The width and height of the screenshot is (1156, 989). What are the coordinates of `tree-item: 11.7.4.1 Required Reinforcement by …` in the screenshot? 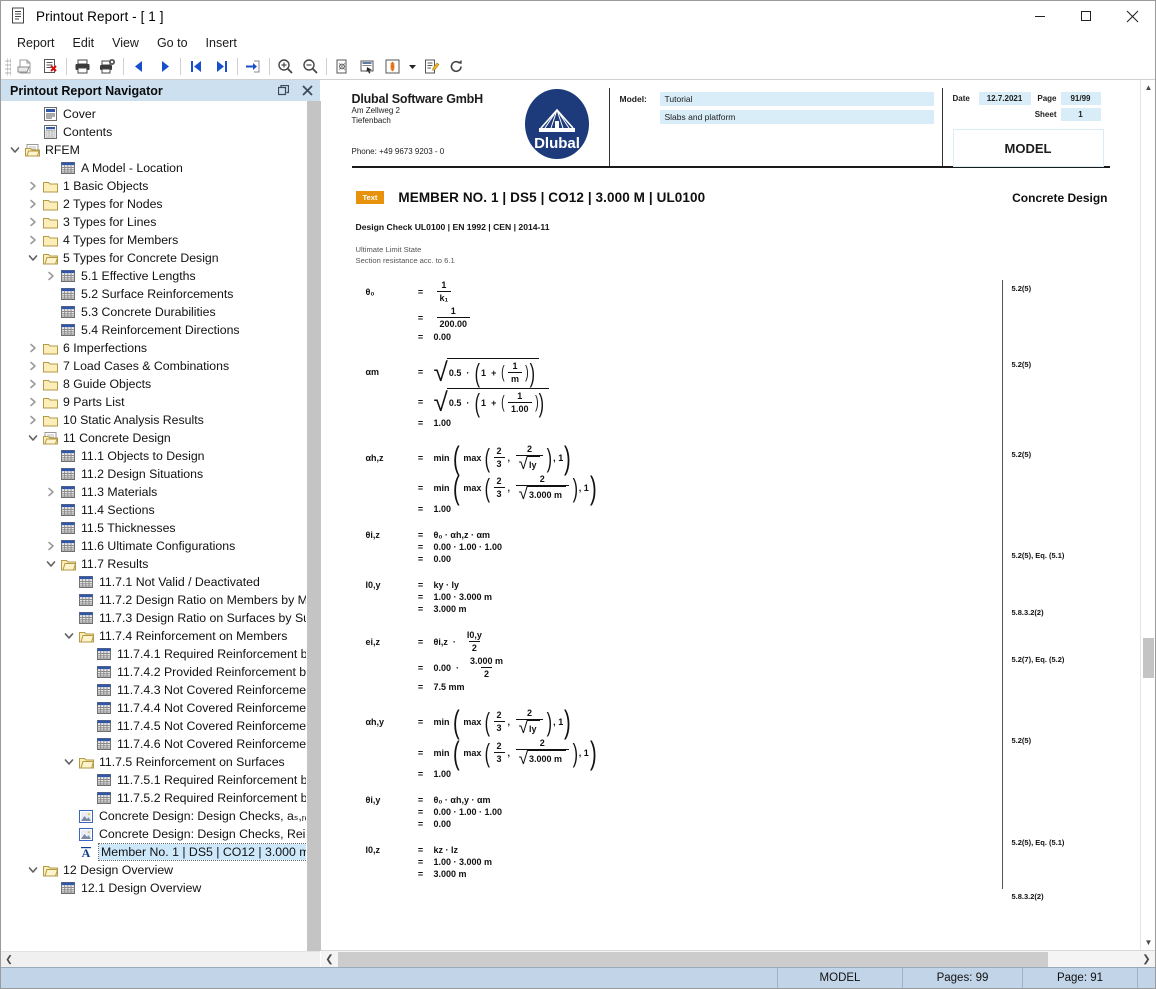 It's located at (153, 654).